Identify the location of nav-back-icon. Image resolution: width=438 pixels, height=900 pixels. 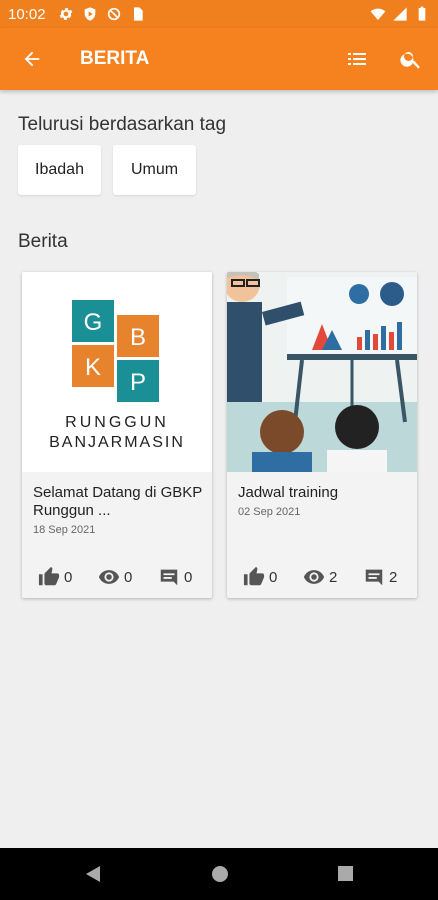
(93, 874).